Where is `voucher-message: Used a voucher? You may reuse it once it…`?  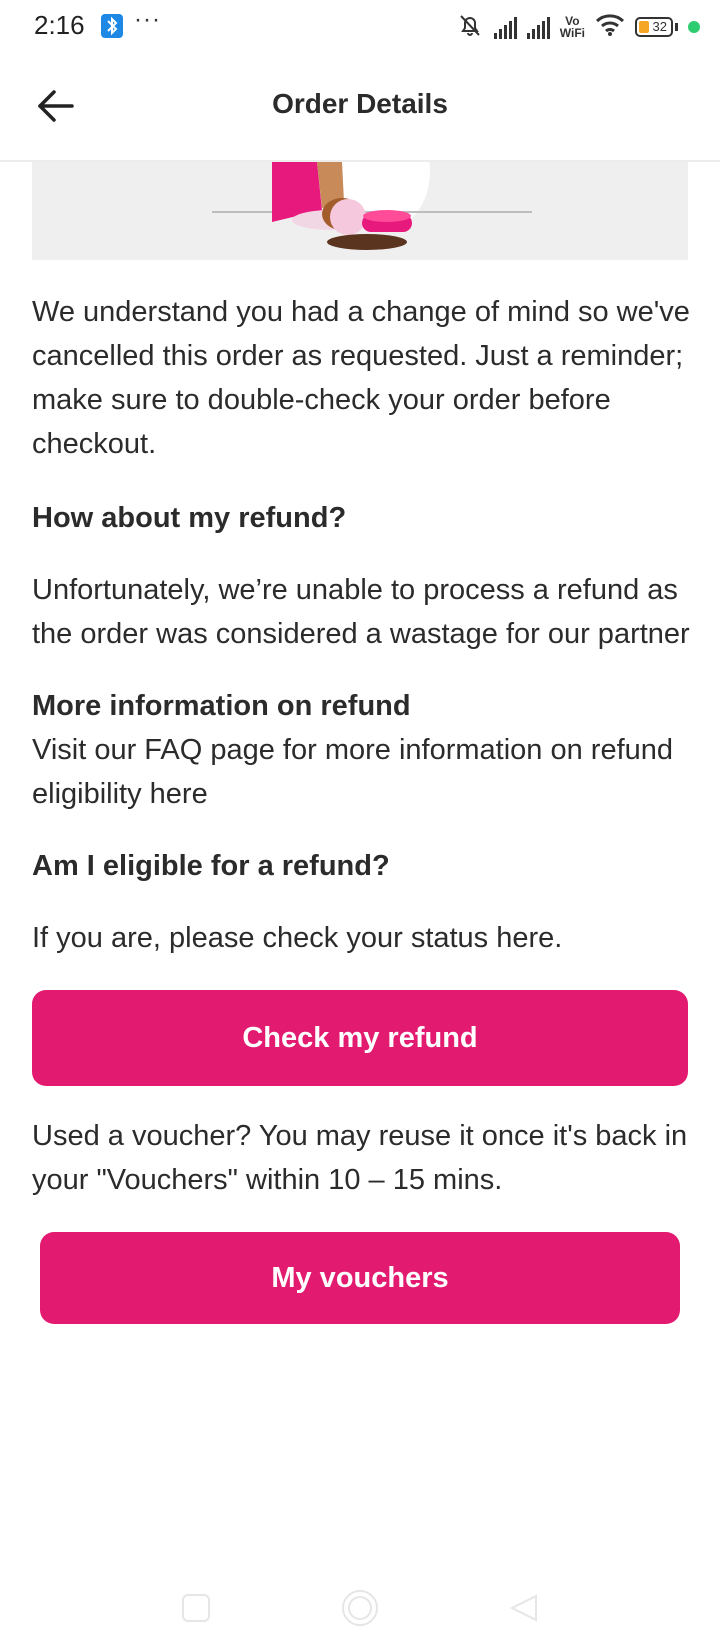 voucher-message: Used a voucher? You may reuse it once it… is located at coordinates (360, 1158).